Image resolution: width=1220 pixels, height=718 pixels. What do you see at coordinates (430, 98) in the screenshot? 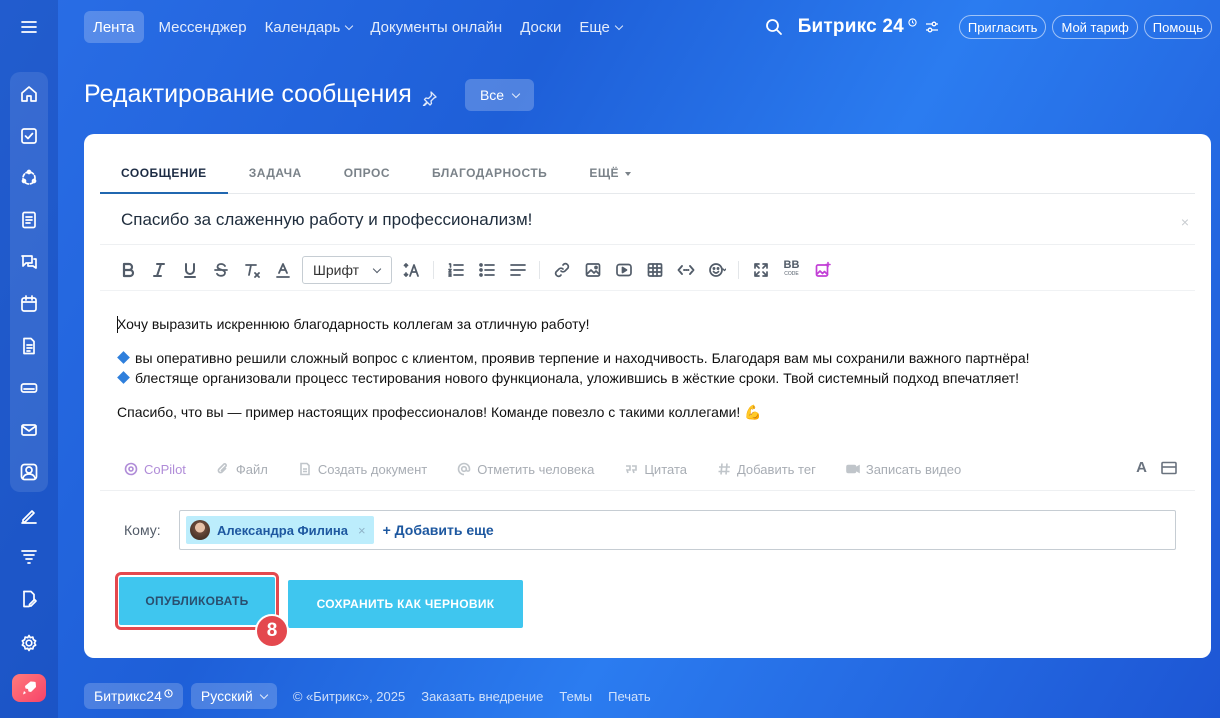
I see `pin-icon` at bounding box center [430, 98].